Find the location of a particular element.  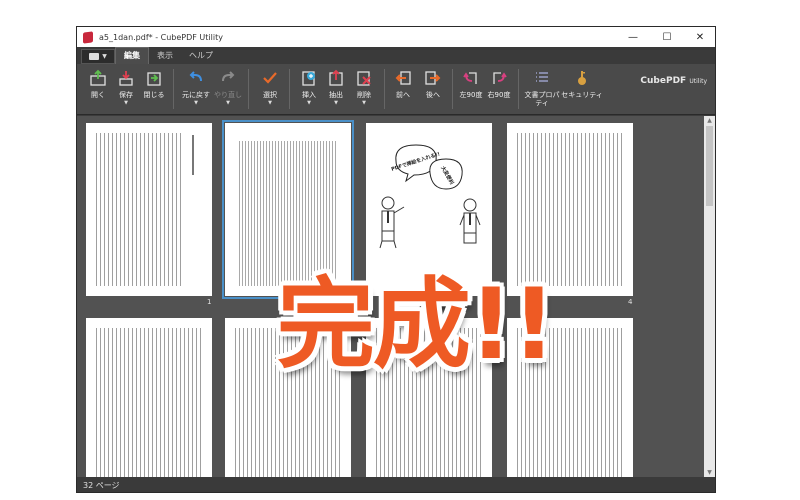

rotate-right-button: 右90度 is located at coordinates (499, 90).